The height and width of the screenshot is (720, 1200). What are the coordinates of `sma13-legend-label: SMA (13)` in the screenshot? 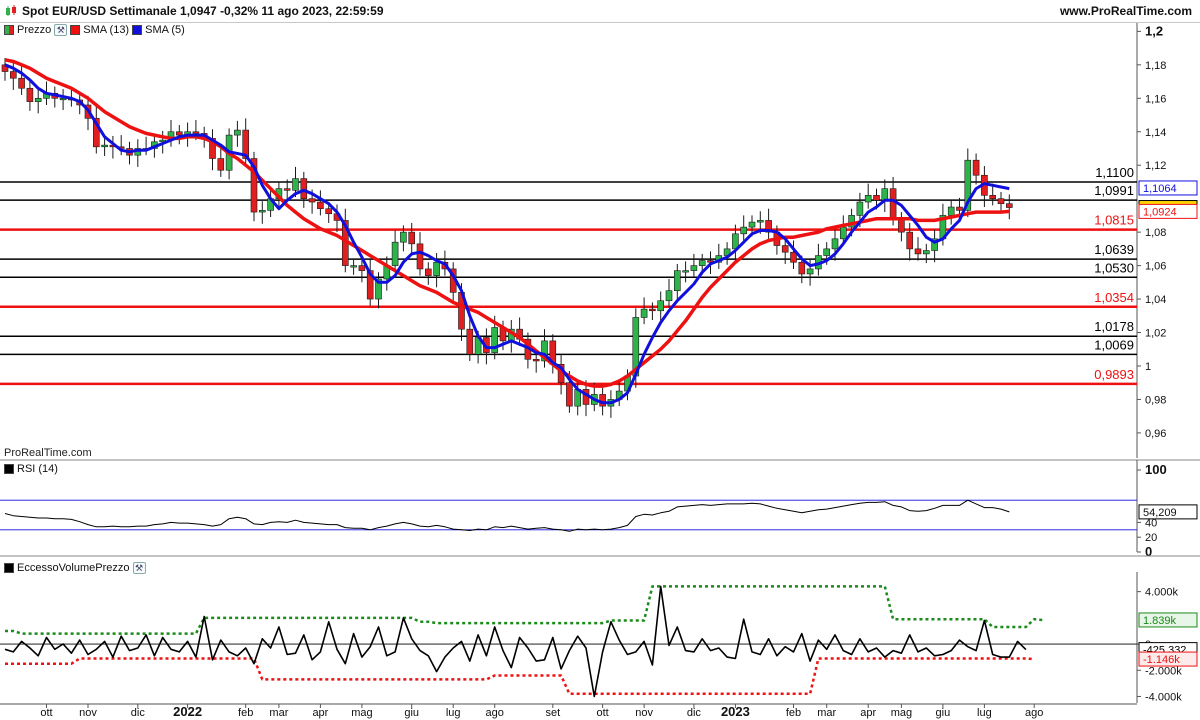 It's located at (106, 30).